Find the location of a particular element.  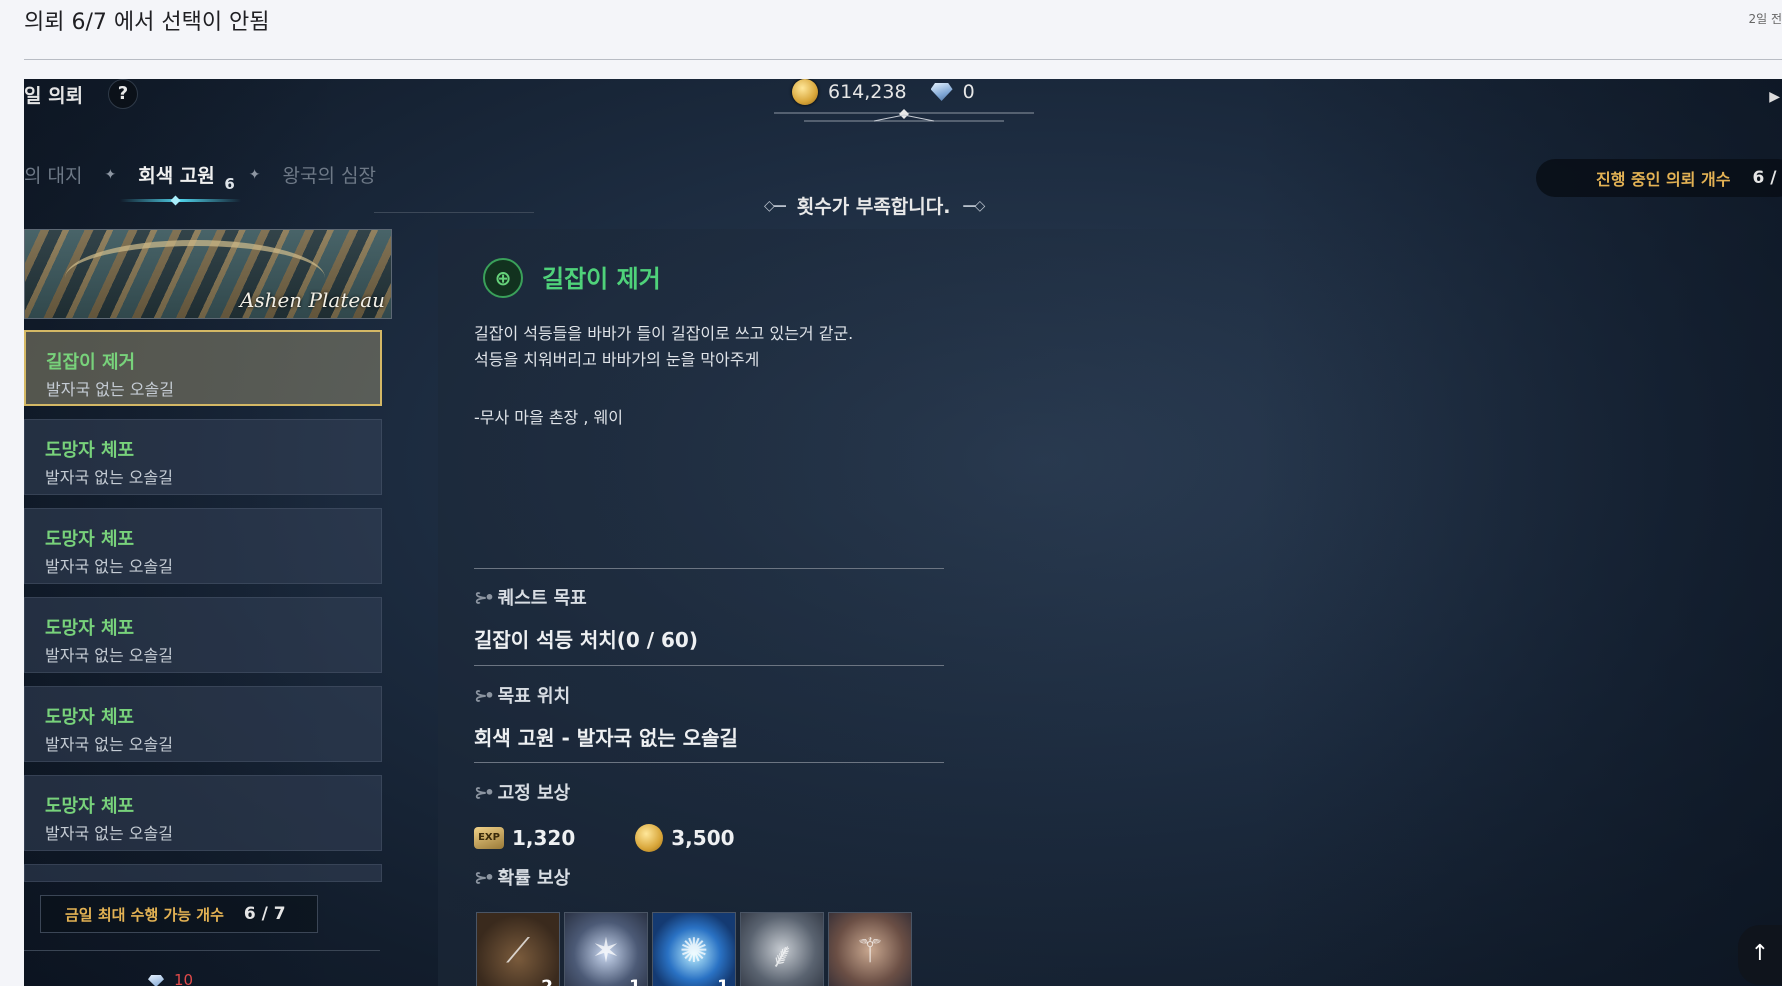

item-glyph: ✺ is located at coordinates (694, 951).